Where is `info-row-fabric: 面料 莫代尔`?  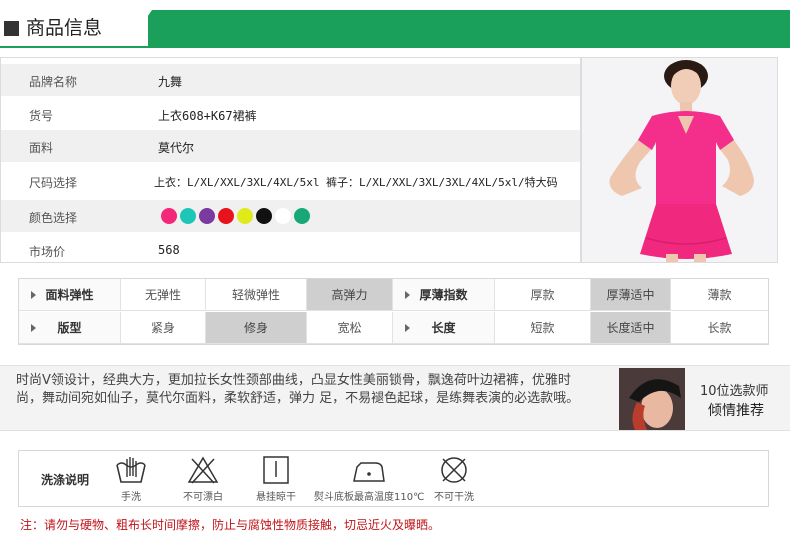 info-row-fabric: 面料 莫代尔 is located at coordinates (290, 146).